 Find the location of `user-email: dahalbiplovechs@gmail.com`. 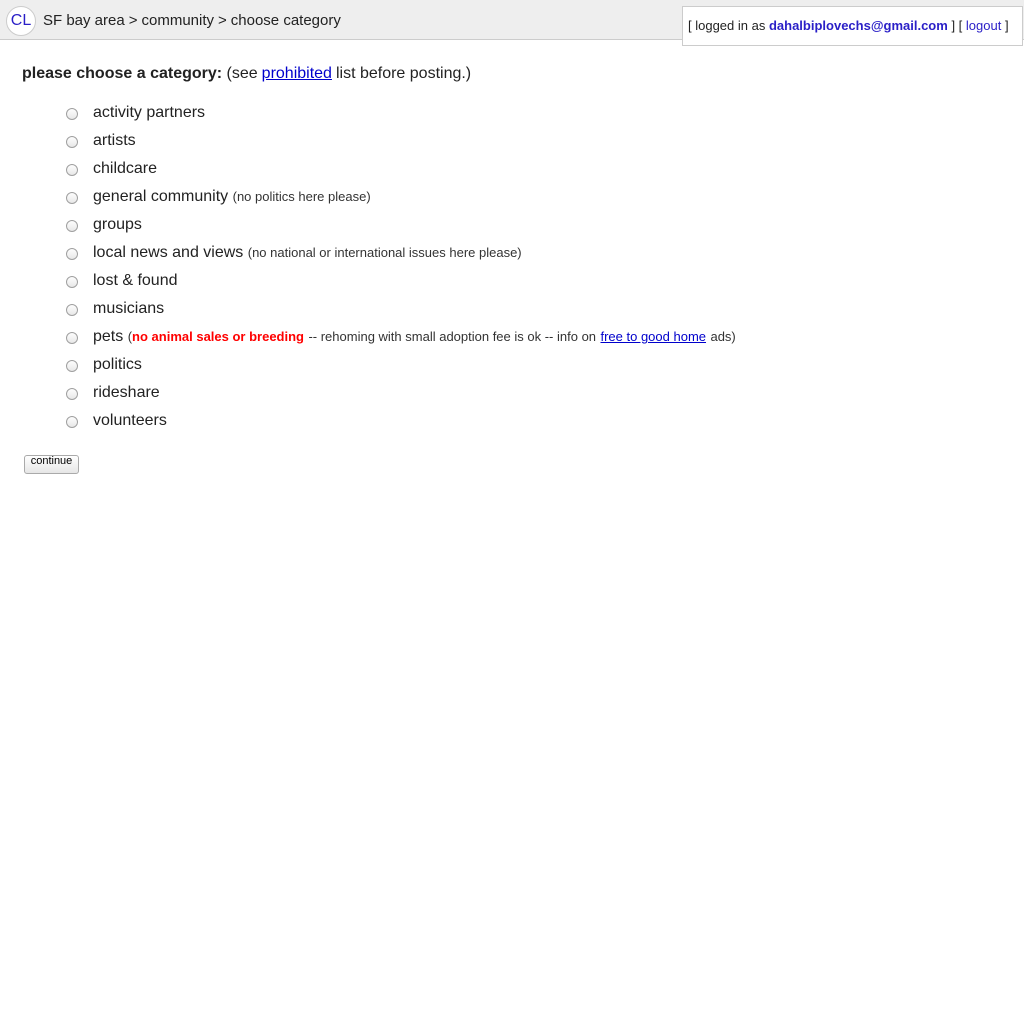

user-email: dahalbiplovechs@gmail.com is located at coordinates (858, 25).